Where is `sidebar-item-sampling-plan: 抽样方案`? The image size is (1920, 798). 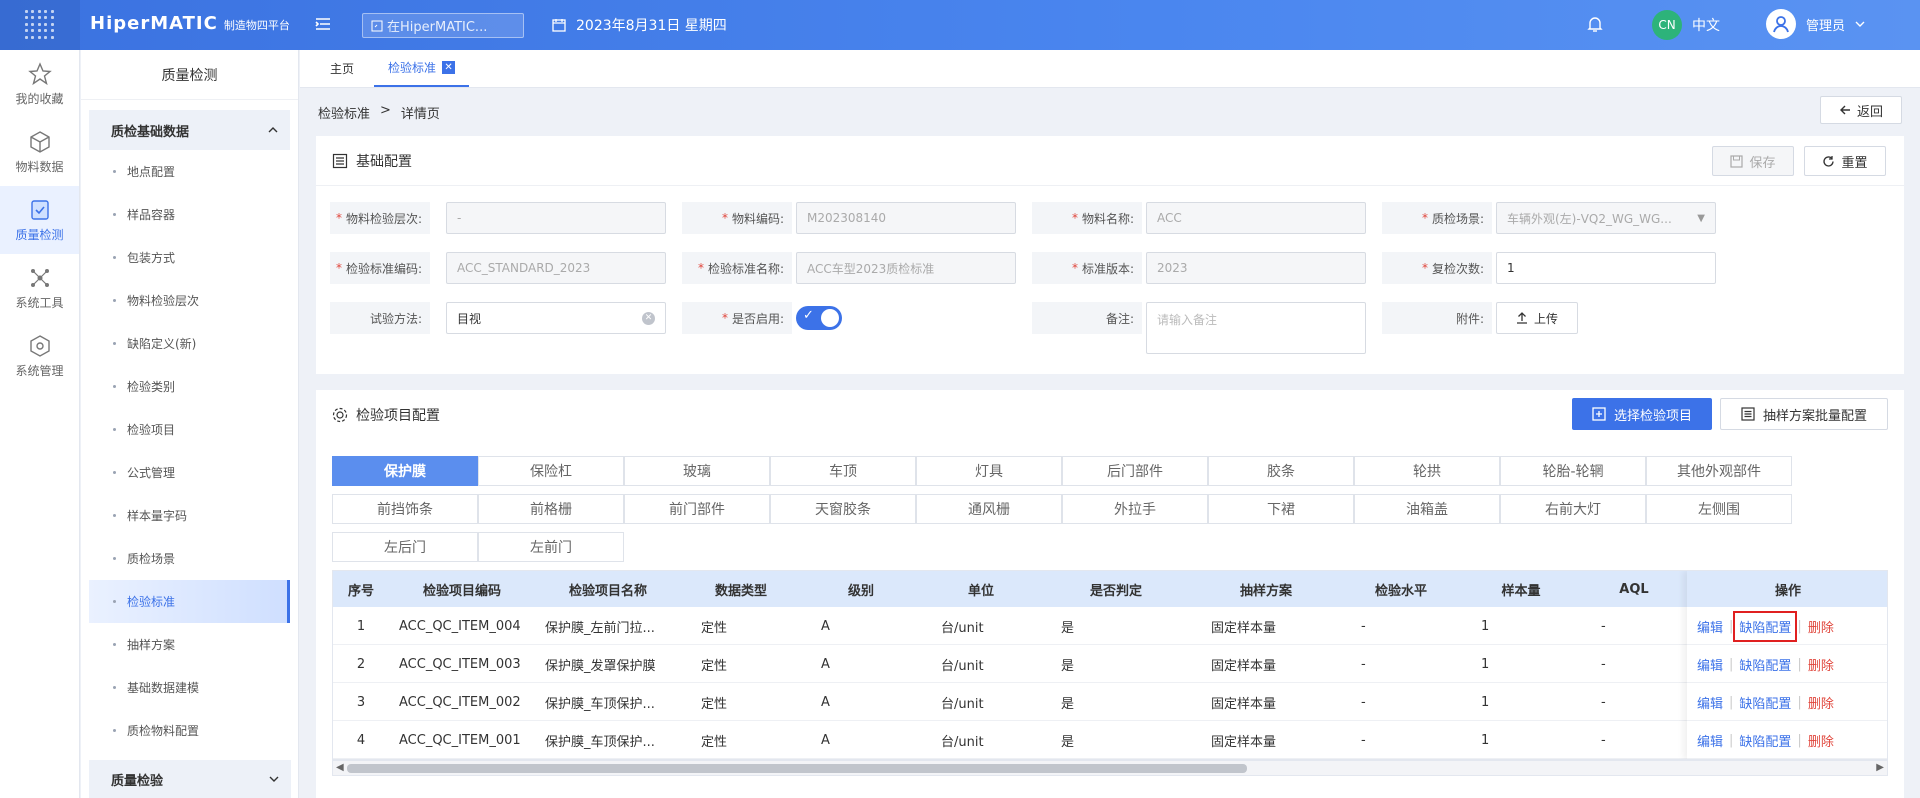
sidebar-item-sampling-plan: 抽样方案 is located at coordinates (189, 644).